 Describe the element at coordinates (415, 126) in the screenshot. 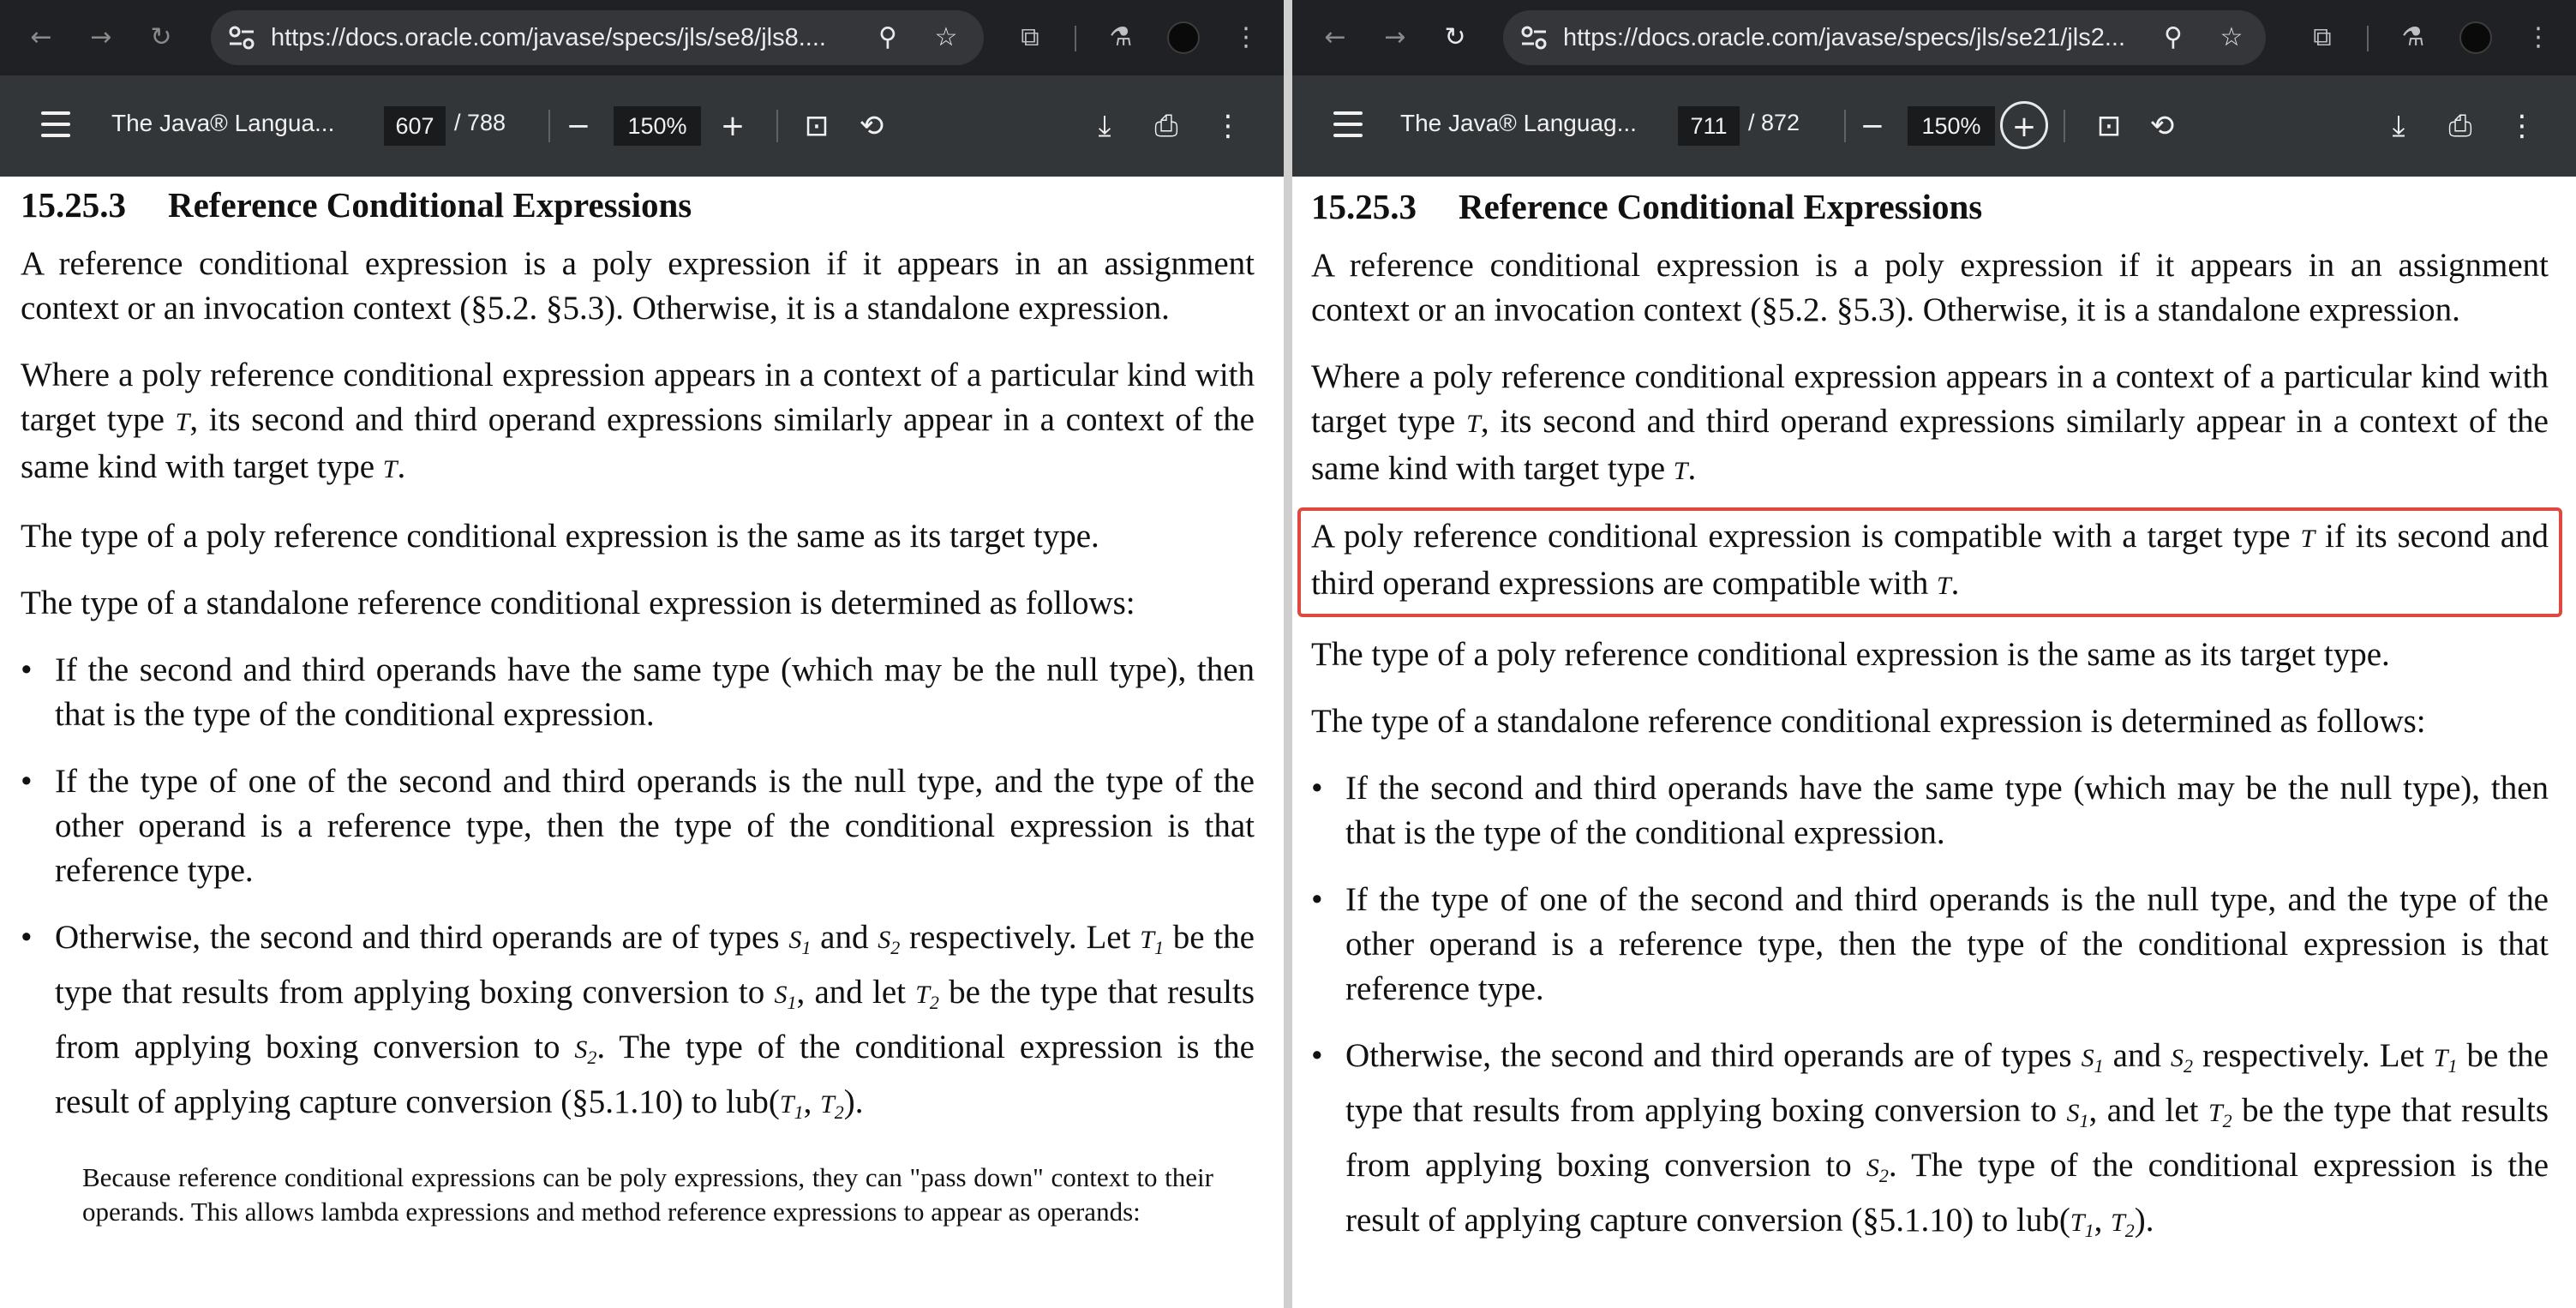

I see `page-number-input: 607` at that location.